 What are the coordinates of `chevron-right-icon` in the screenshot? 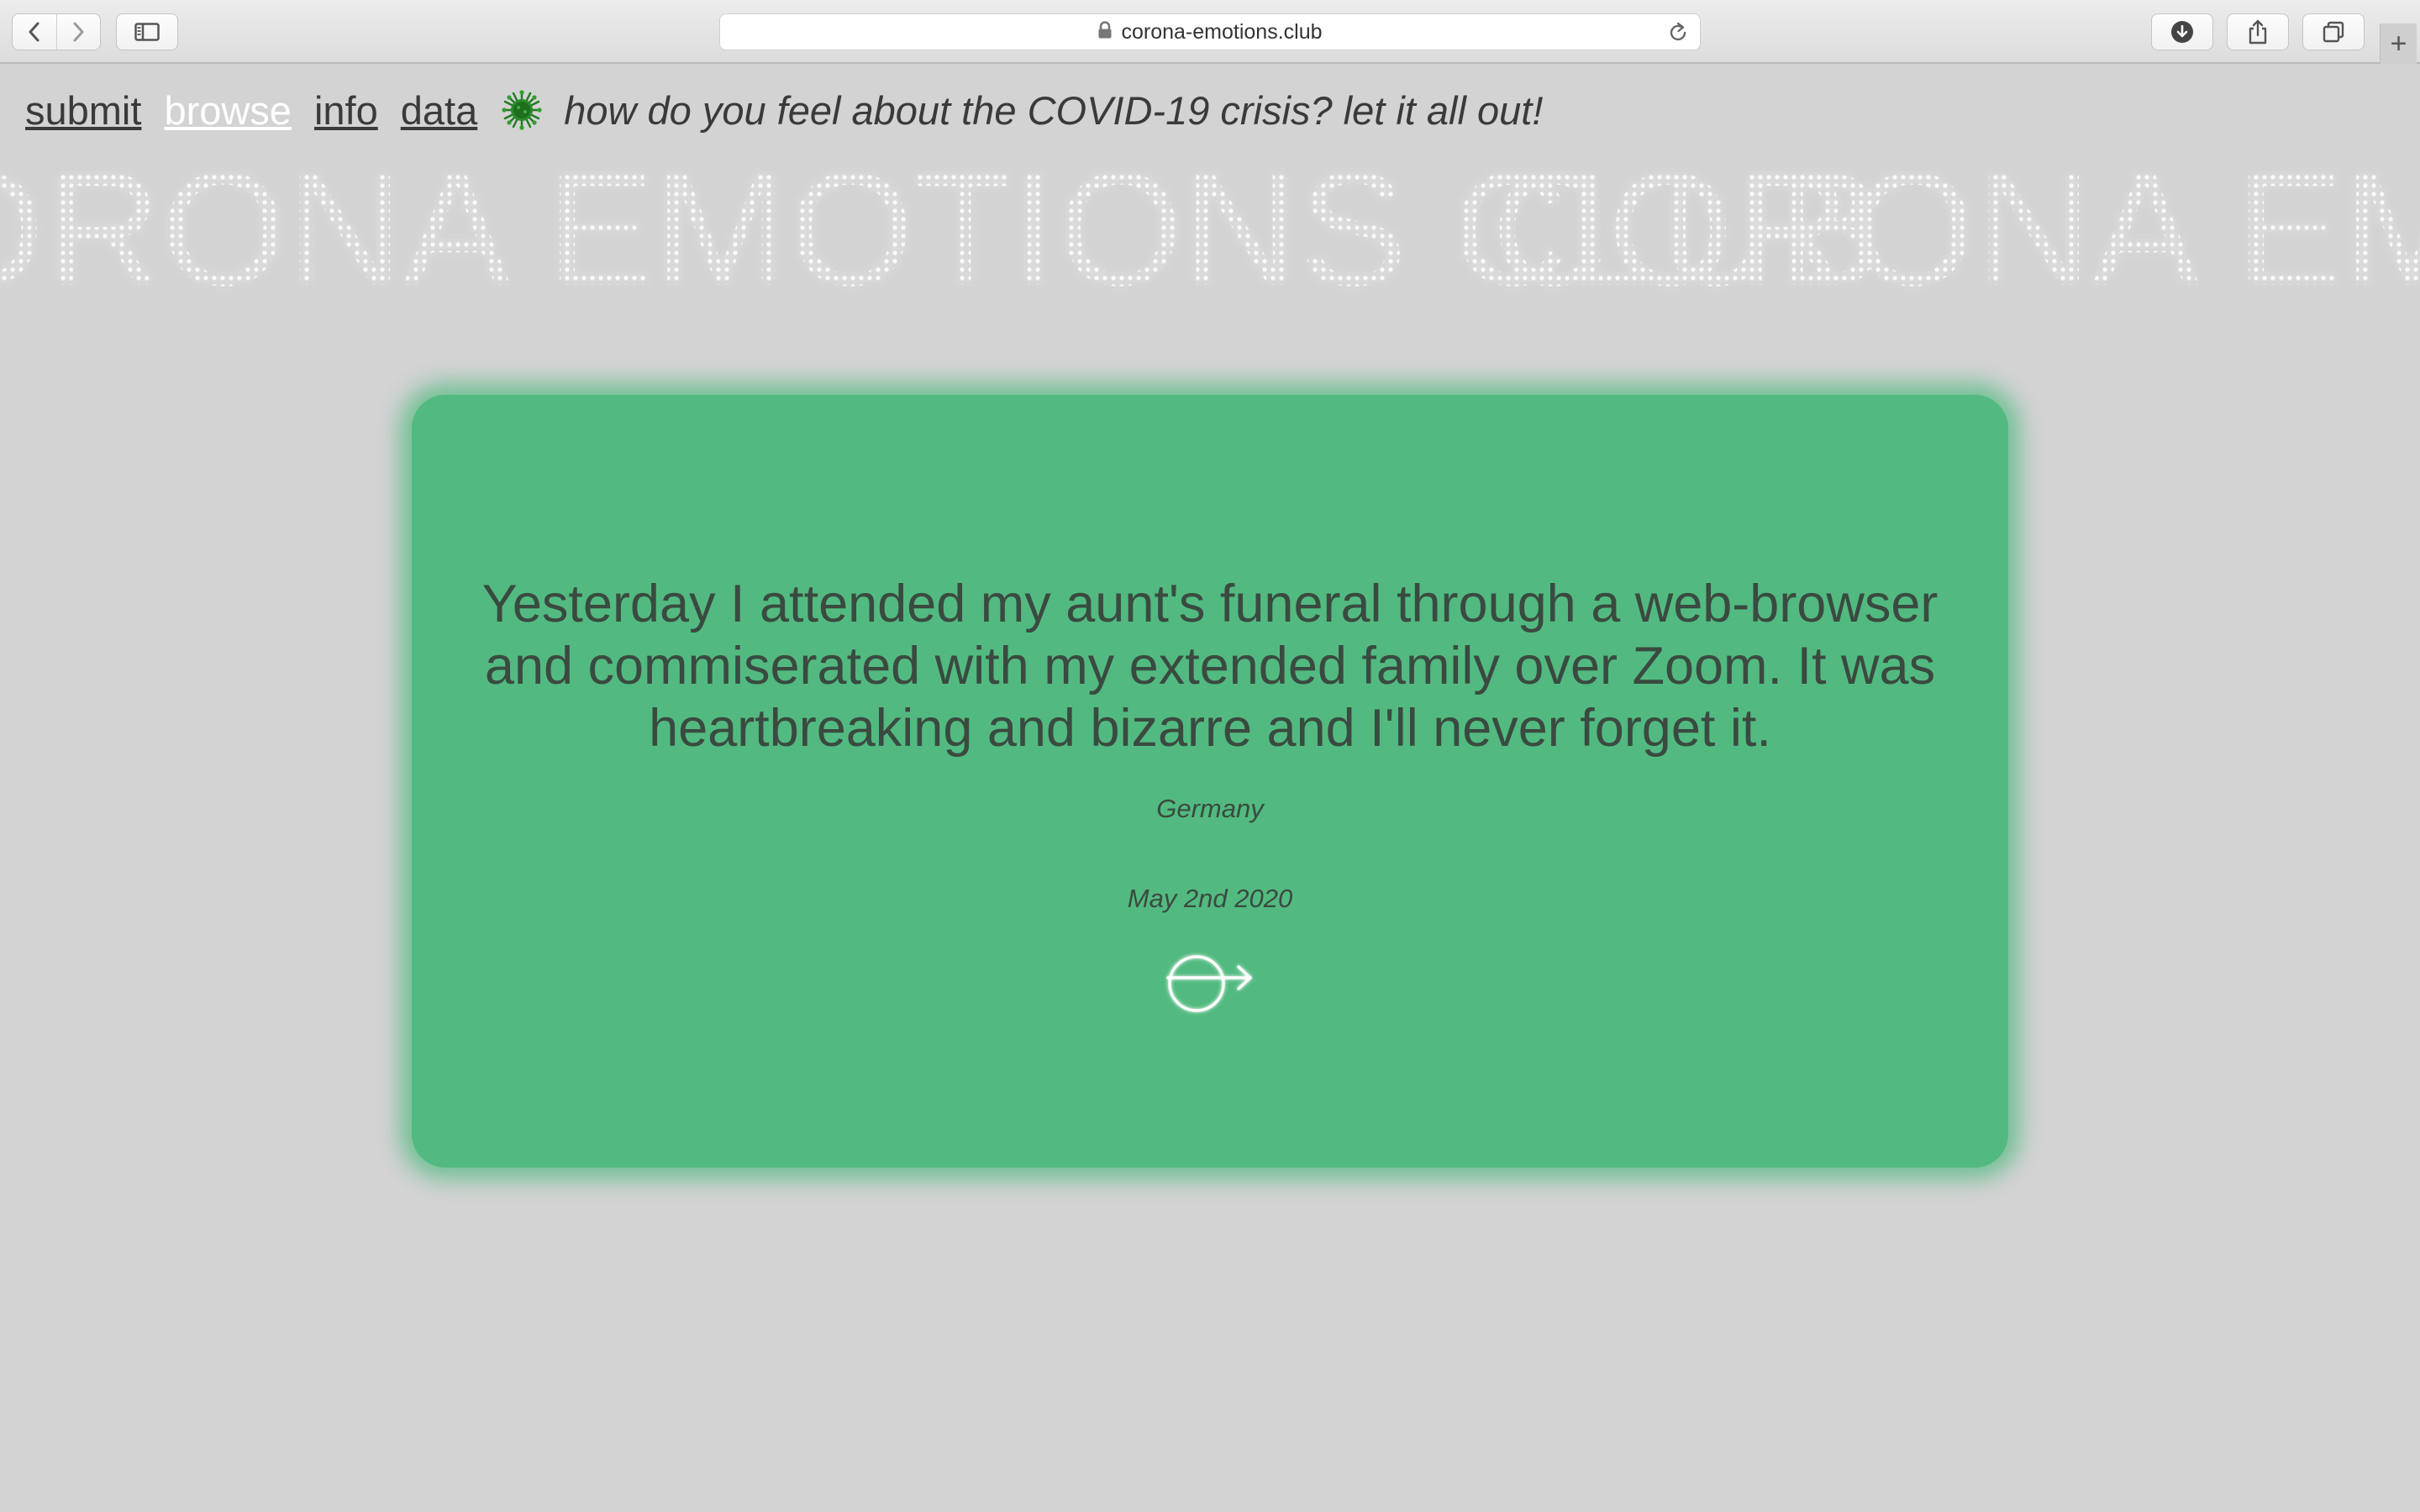 It's located at (78, 32).